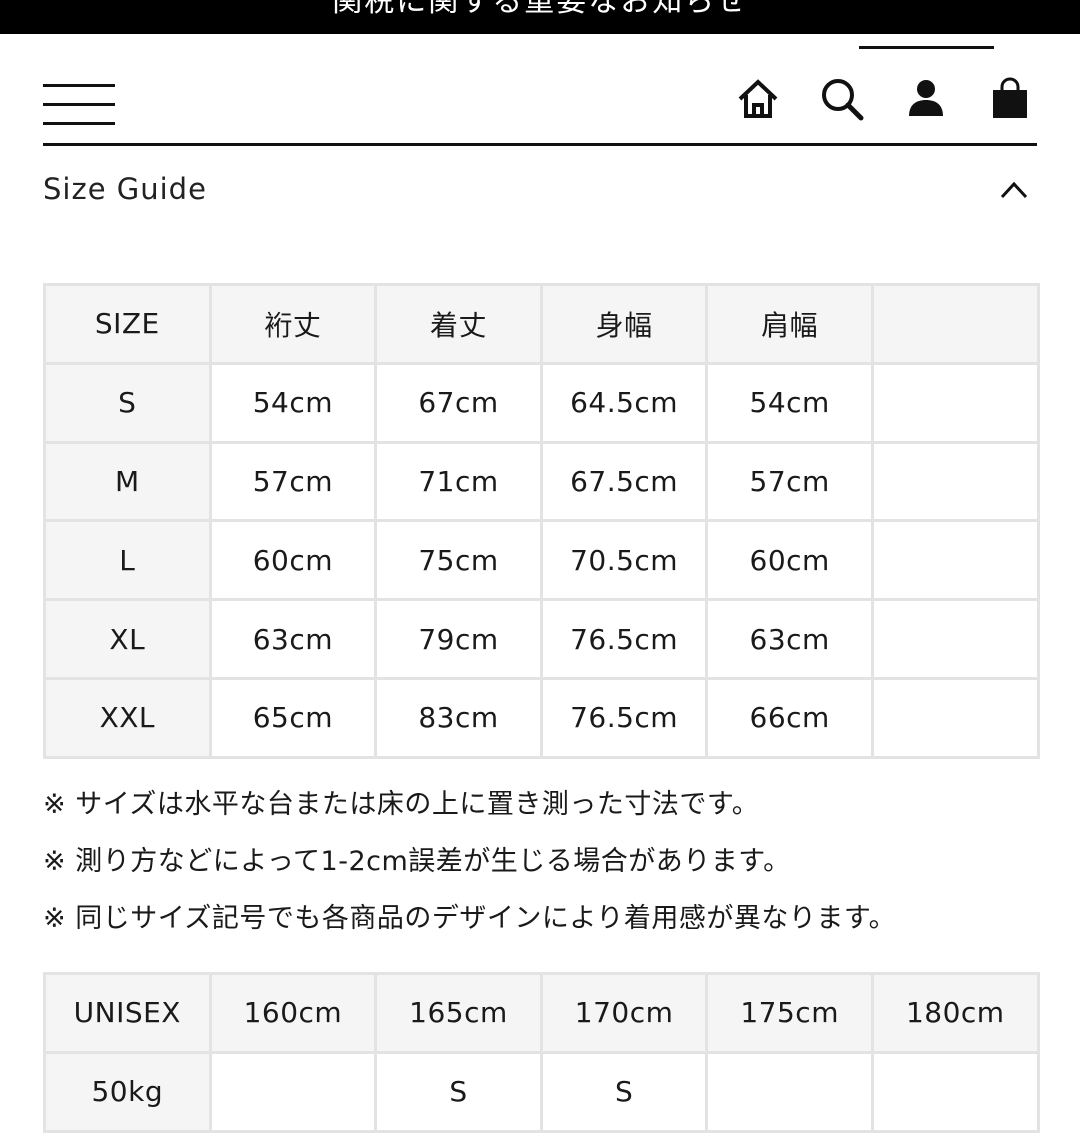 The width and height of the screenshot is (1080, 1133). Describe the element at coordinates (127, 1013) in the screenshot. I see `table-header-cell: UNISEX` at that location.